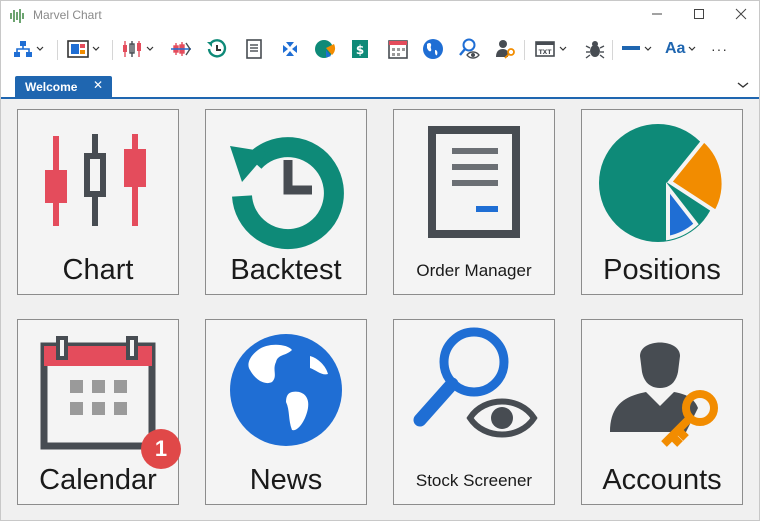 Image resolution: width=760 pixels, height=521 pixels. What do you see at coordinates (17, 16) in the screenshot?
I see `signal-icon` at bounding box center [17, 16].